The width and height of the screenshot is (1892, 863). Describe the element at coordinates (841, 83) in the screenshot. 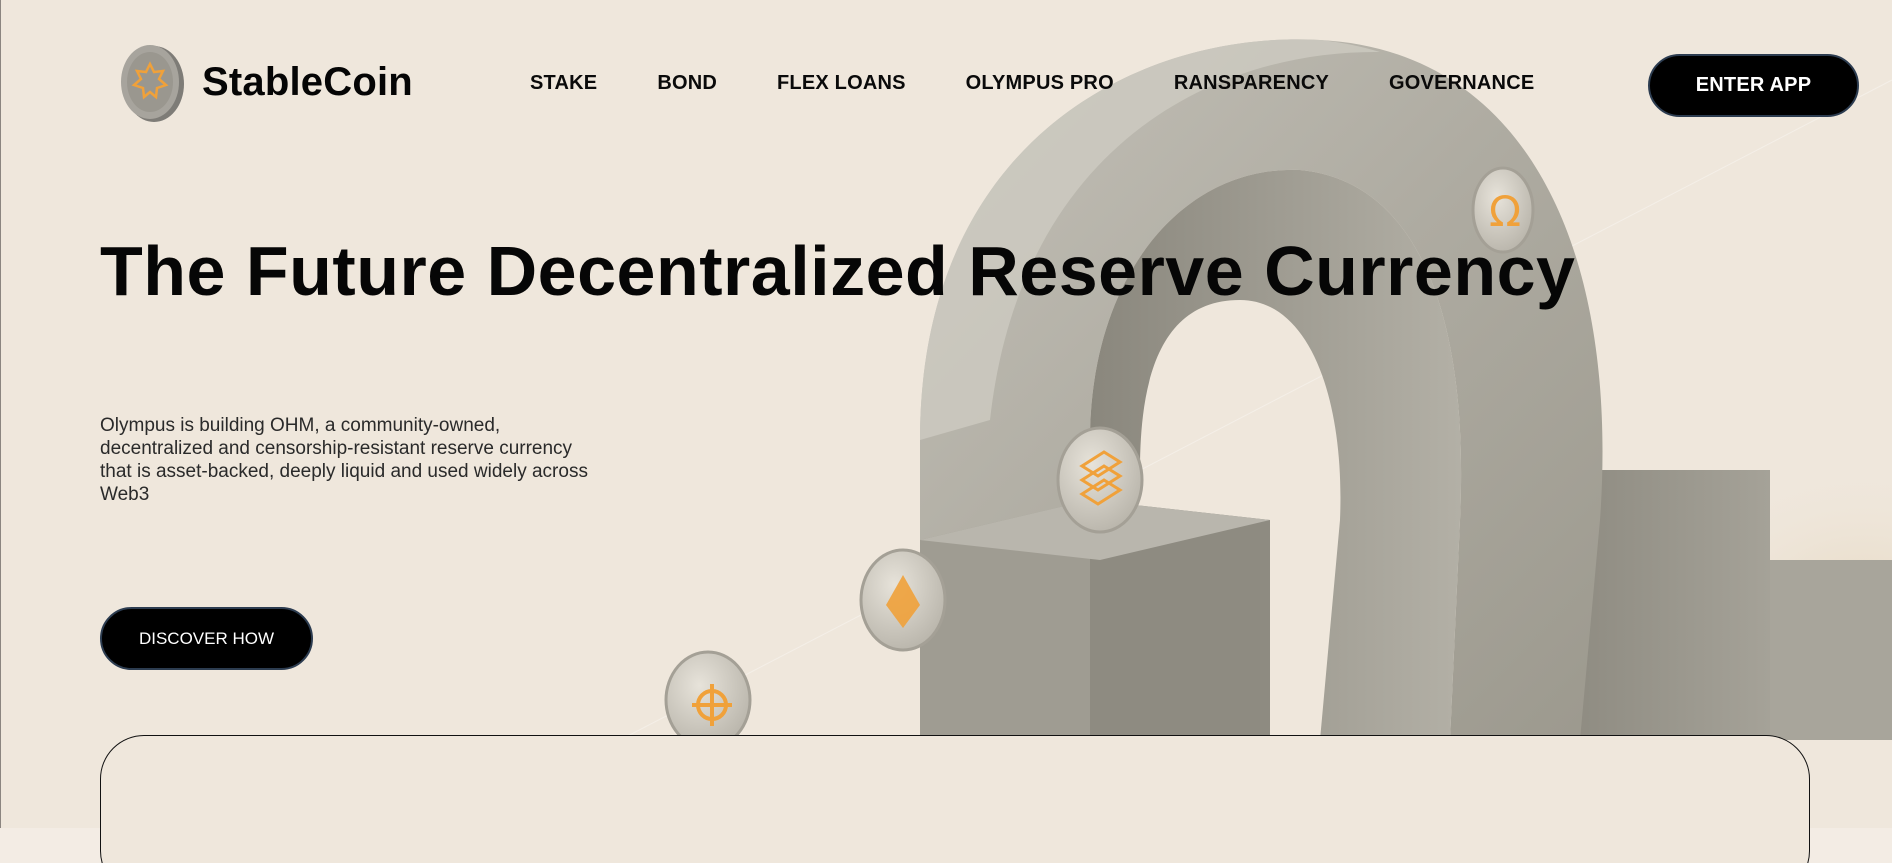

I see `nav-item-flex-loans: FLEX LOANS` at that location.